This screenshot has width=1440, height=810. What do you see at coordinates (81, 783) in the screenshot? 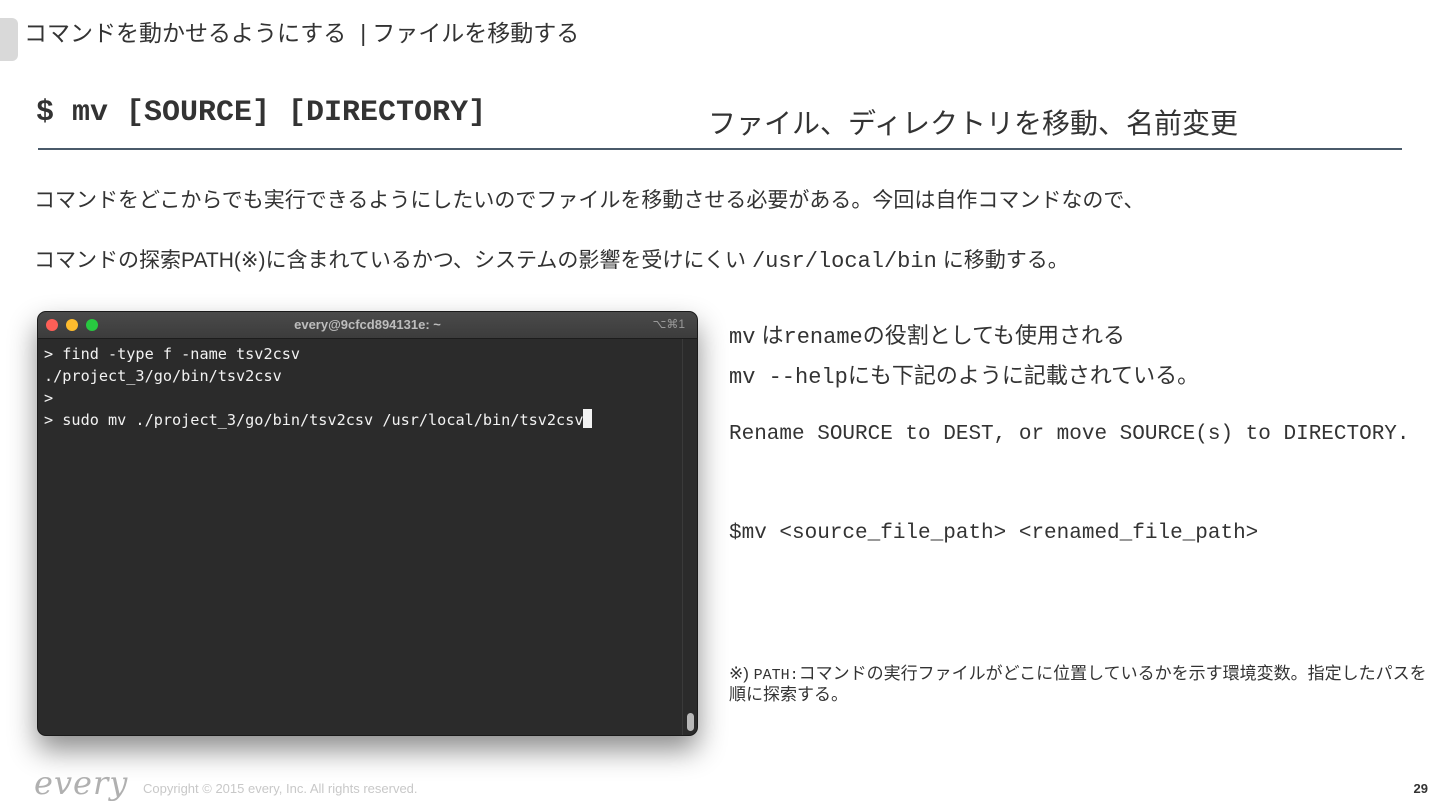
I see `every-logo: every` at bounding box center [81, 783].